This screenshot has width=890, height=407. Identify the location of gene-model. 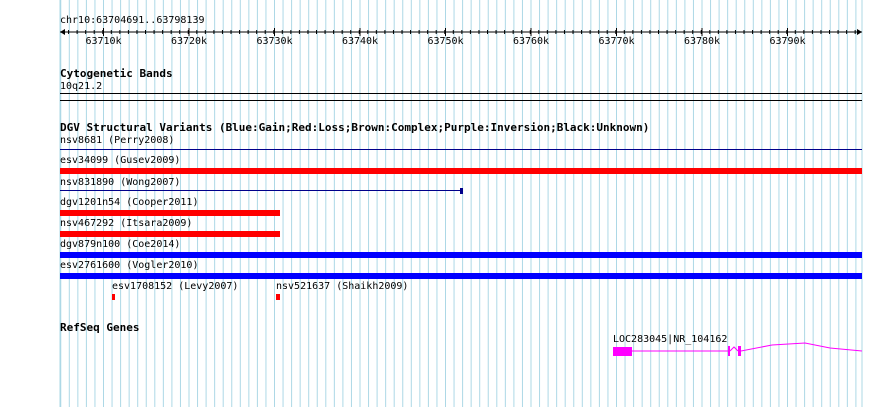
(735, 352).